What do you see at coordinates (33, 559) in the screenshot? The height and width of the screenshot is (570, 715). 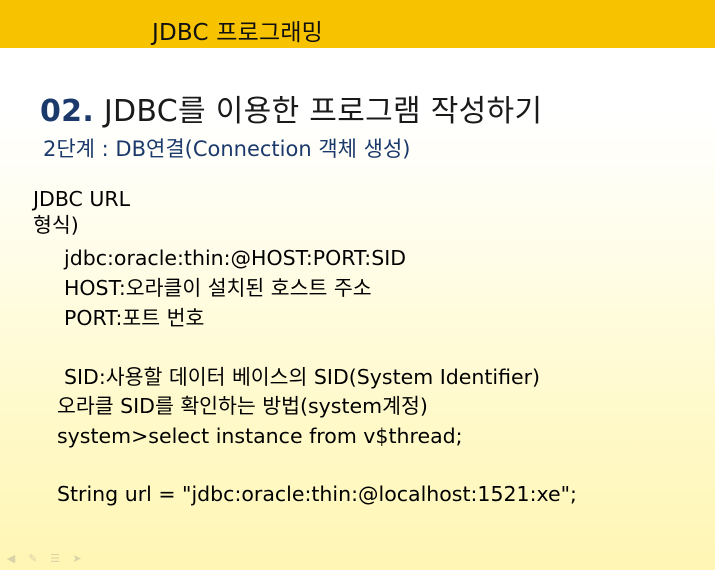 I see `pen-icon: ✎` at bounding box center [33, 559].